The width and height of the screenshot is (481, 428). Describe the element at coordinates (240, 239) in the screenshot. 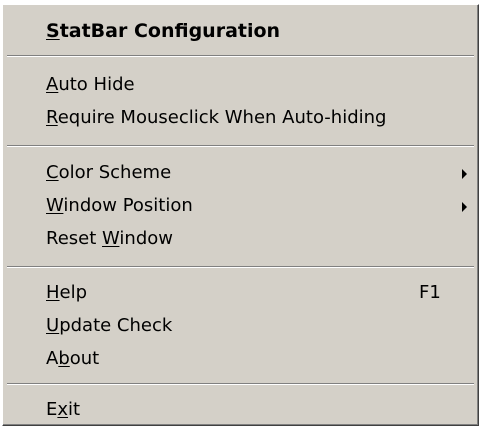

I see `menu-item-reset-window: Reset Window` at that location.